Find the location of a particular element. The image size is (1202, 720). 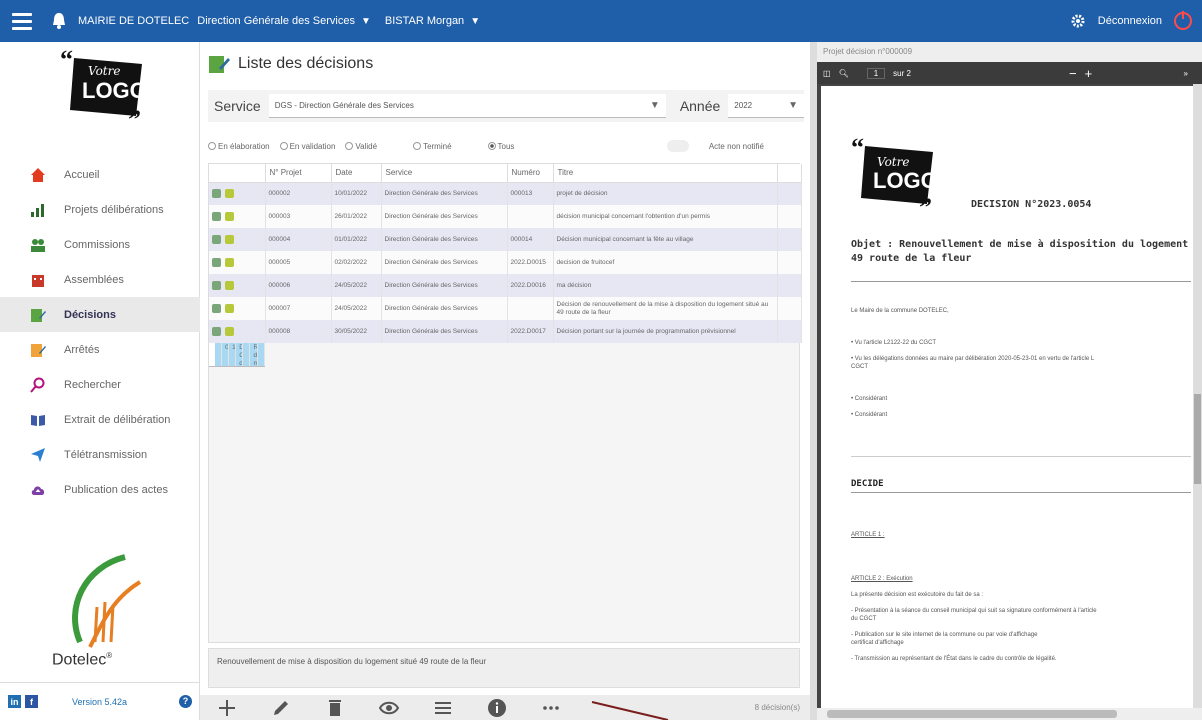

gear-icon is located at coordinates (1078, 21).